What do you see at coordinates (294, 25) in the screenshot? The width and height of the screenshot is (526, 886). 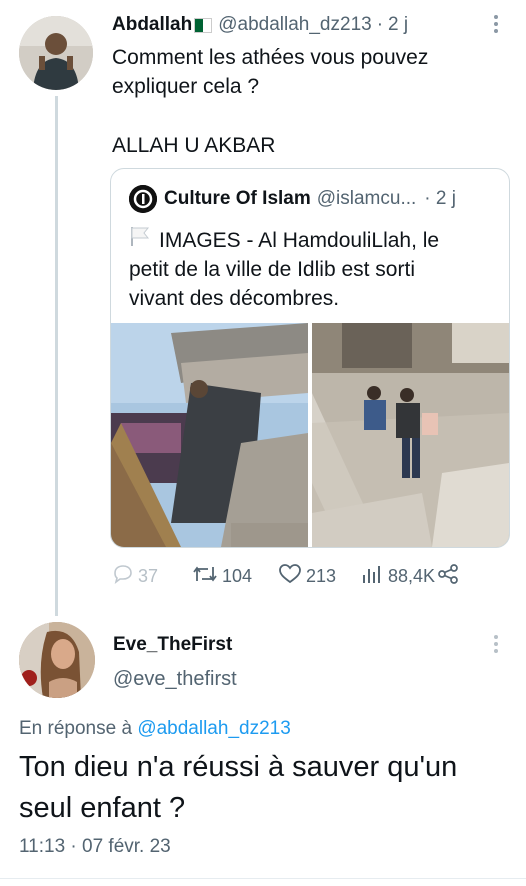 I see `author-handle: @abdallah_dz213` at bounding box center [294, 25].